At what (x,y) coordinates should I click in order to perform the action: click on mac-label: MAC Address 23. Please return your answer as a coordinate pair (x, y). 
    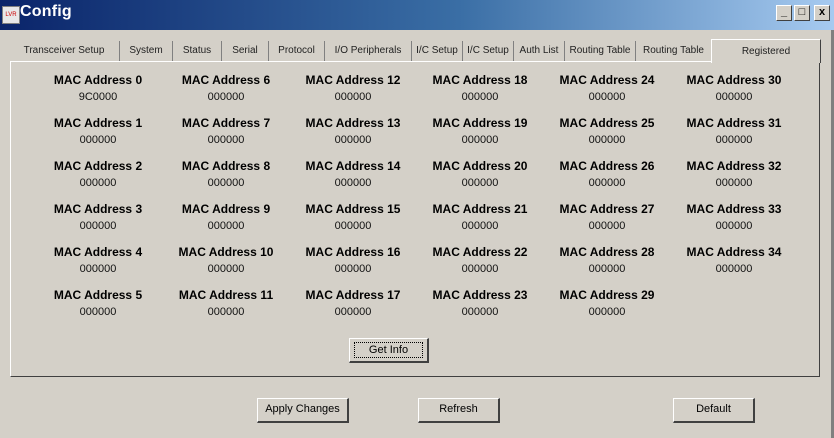
    Looking at the image, I should click on (480, 295).